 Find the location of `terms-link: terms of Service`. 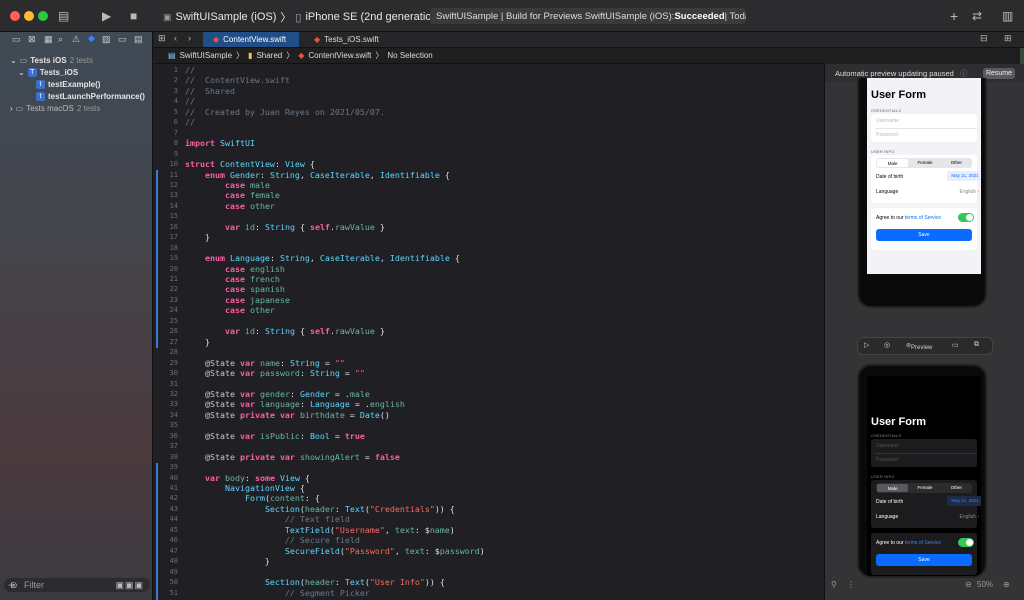

terms-link: terms of Service is located at coordinates (923, 543).